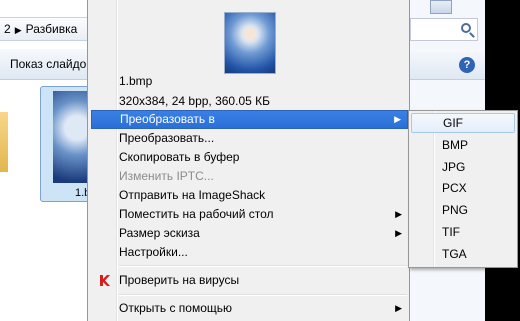 This screenshot has width=520, height=321. Describe the element at coordinates (194, 101) in the screenshot. I see `menu-file-info: 320x384, 24 bpp, 360.05 КБ` at that location.